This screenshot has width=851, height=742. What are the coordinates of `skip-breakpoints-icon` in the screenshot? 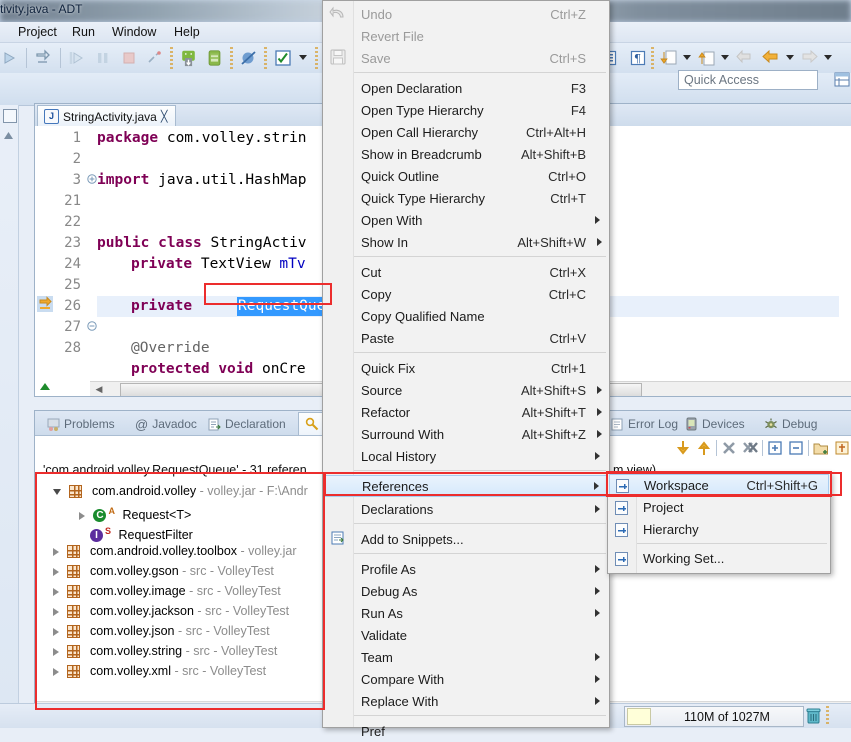 It's located at (43, 58).